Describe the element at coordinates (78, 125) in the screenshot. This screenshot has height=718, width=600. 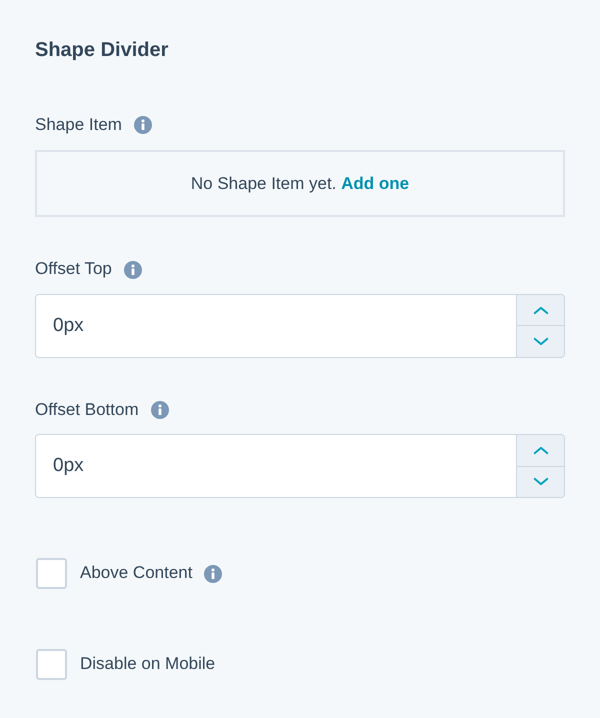
I see `field-label: Shape Item` at that location.